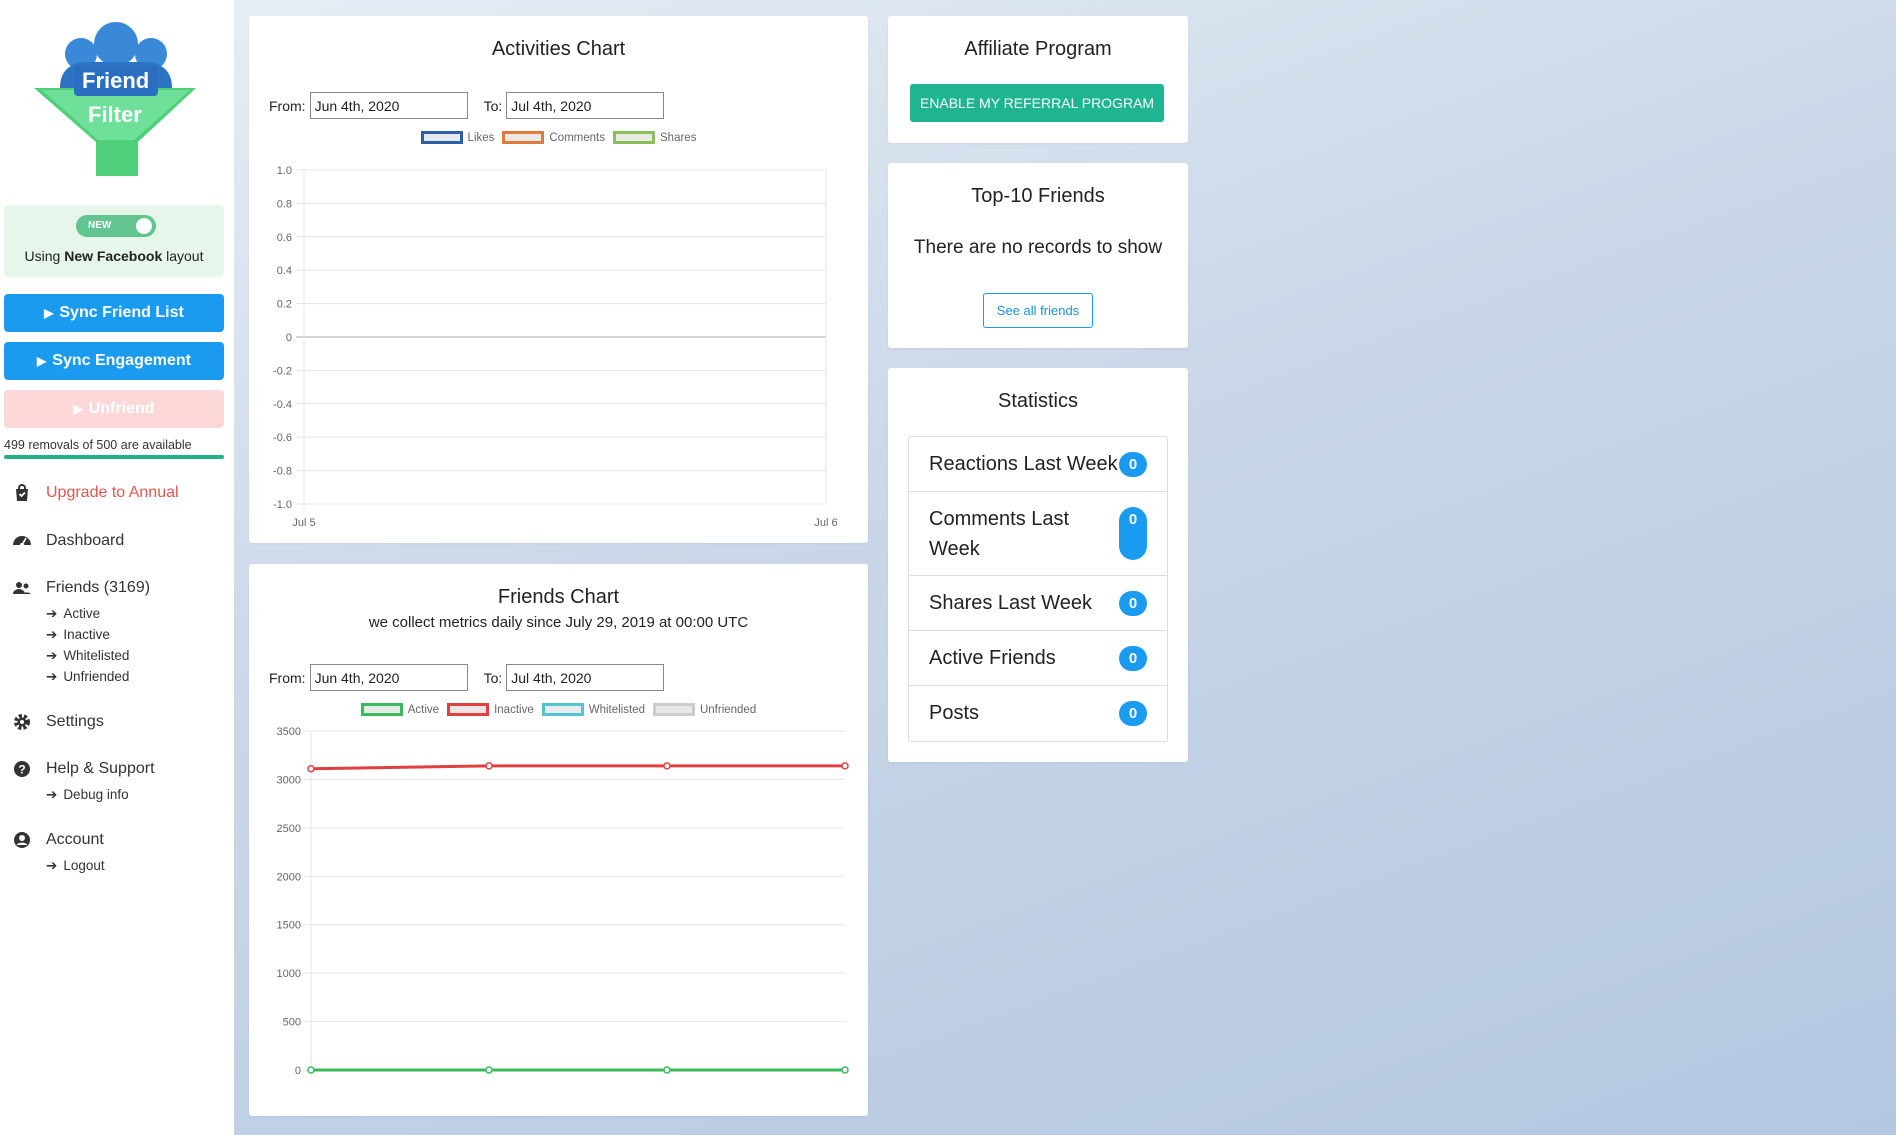 Image resolution: width=1896 pixels, height=1135 pixels. Describe the element at coordinates (121, 408) in the screenshot. I see `unfriend-label: Unfriend` at that location.